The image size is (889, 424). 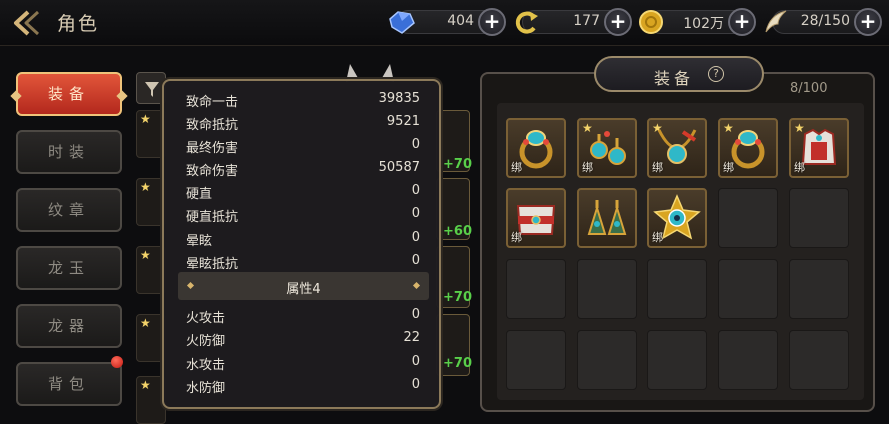 What do you see at coordinates (212, 171) in the screenshot?
I see `stat-label: 致命伤害` at bounding box center [212, 171].